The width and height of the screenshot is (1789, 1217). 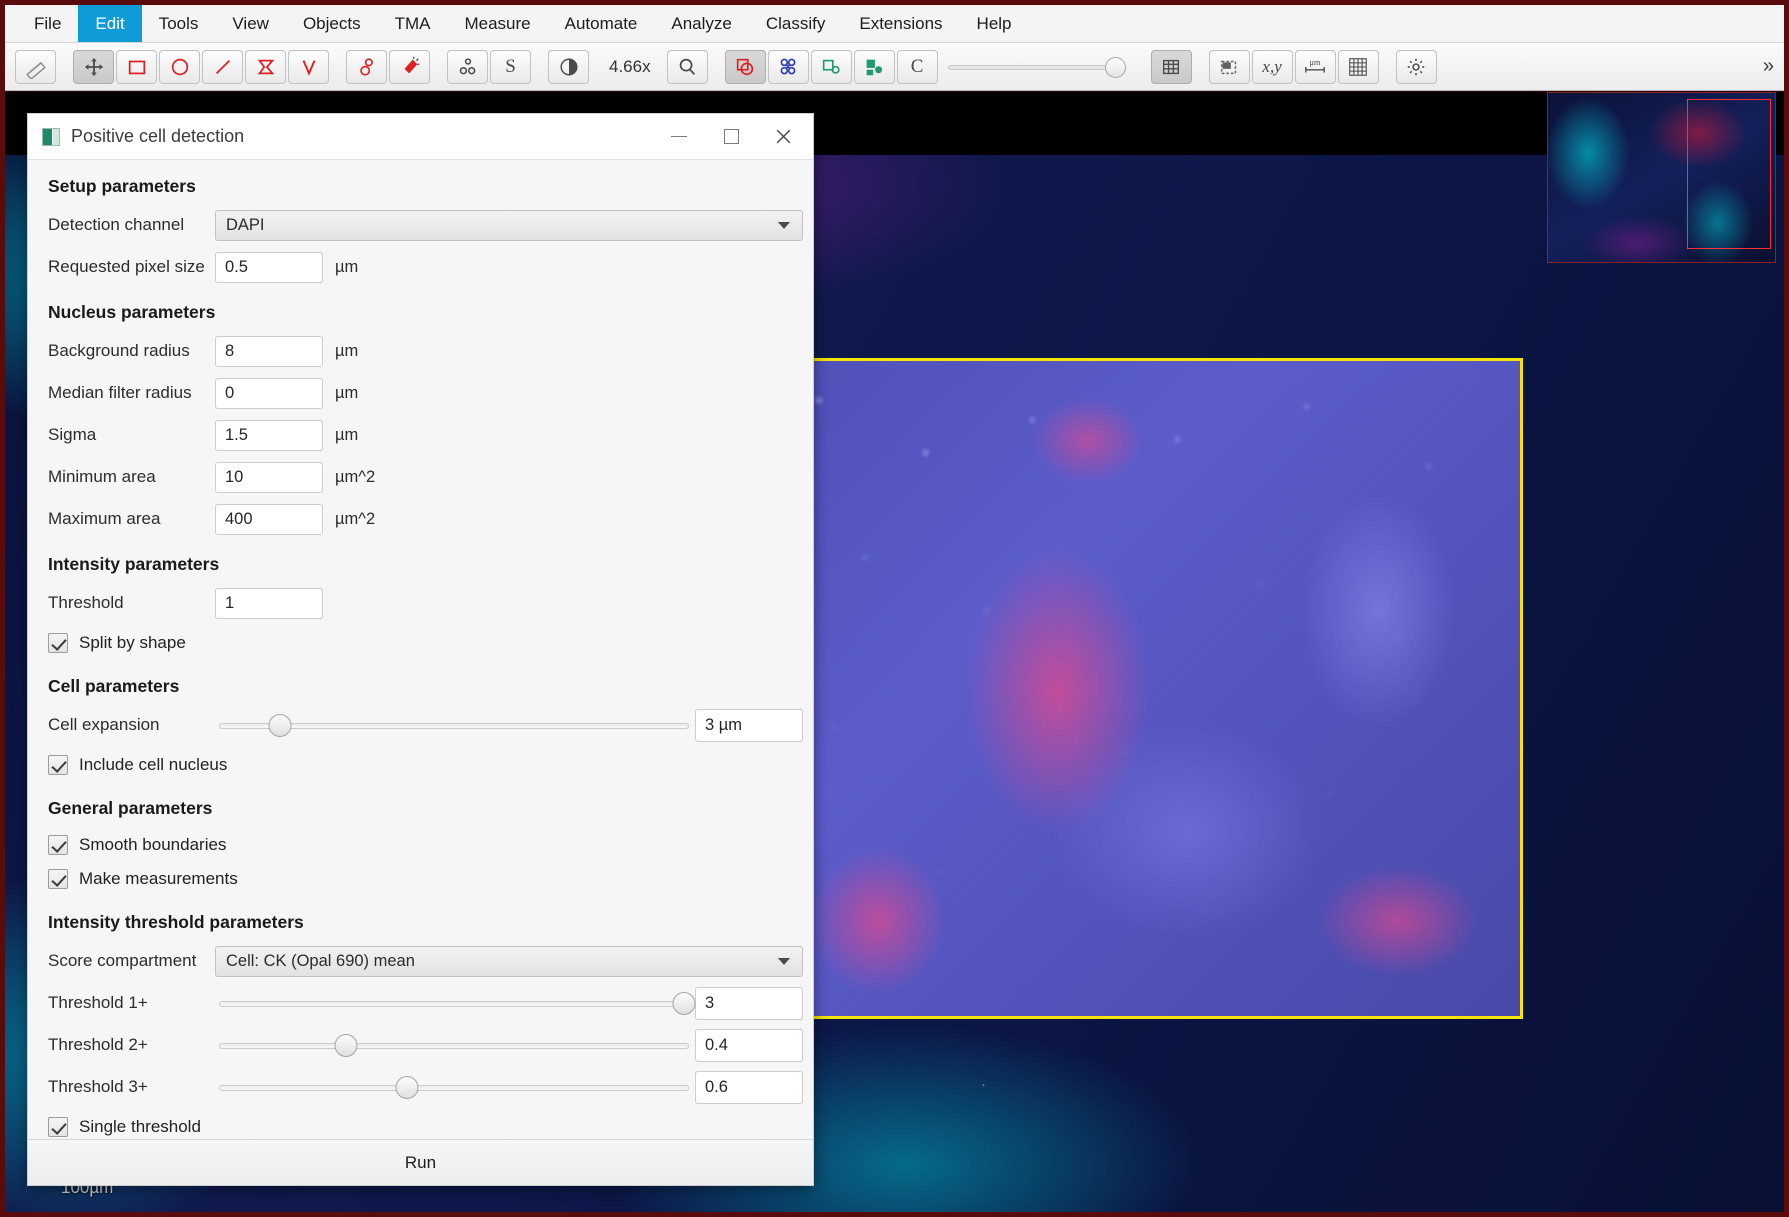 I want to click on run-button: Run, so click(x=420, y=1163).